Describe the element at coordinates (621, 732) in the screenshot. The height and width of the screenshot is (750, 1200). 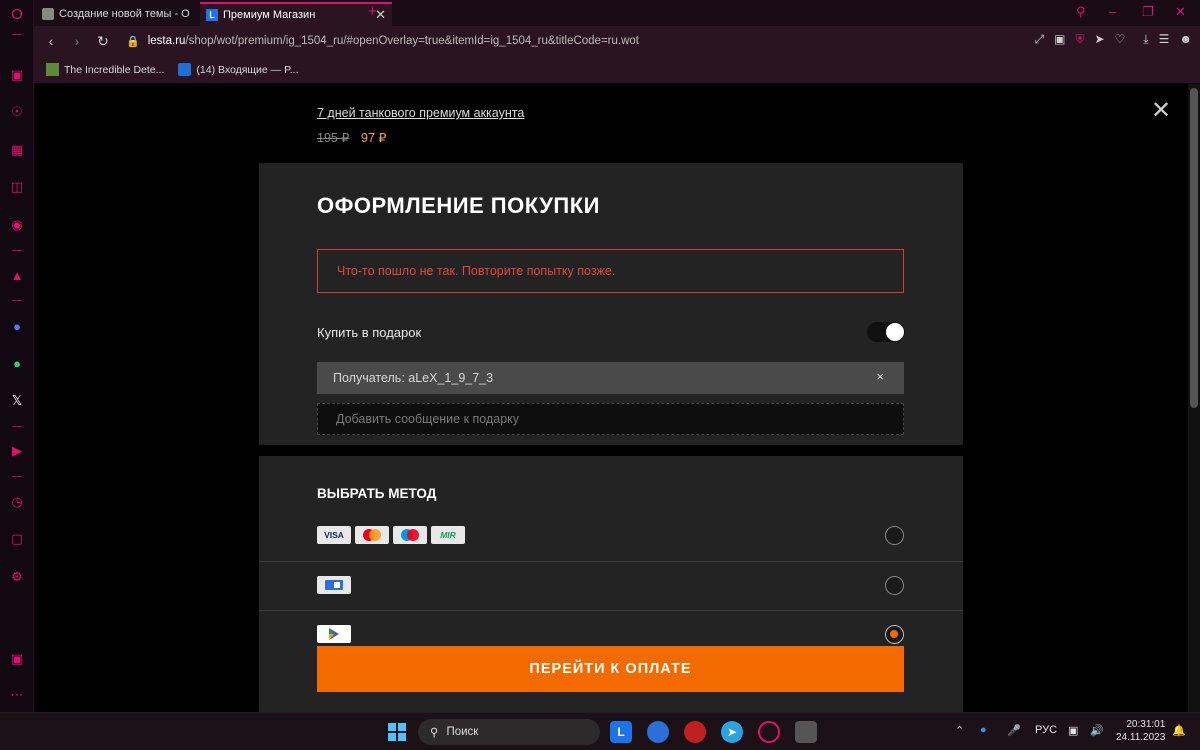
I see `lesta-app-icon: L` at that location.